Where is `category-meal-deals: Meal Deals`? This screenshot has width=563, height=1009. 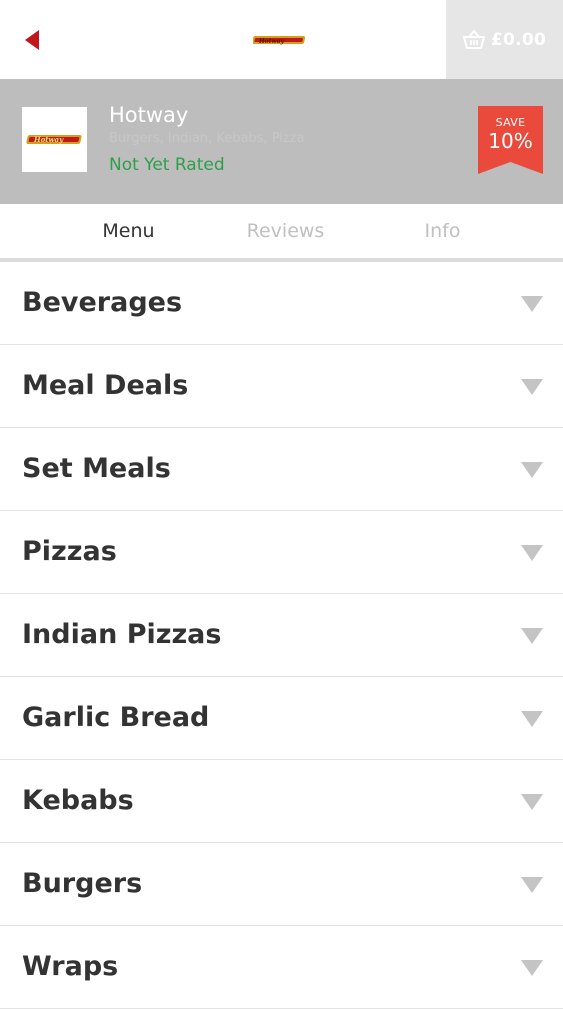 category-meal-deals: Meal Deals is located at coordinates (281, 386).